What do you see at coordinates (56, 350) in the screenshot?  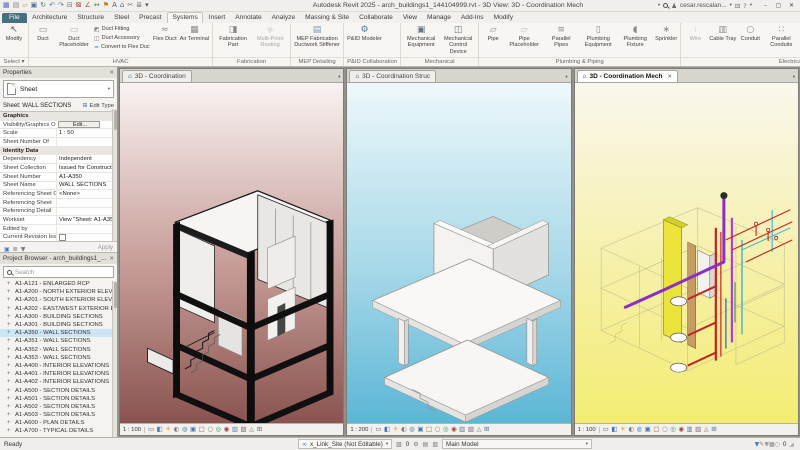 I see `sheet-tree-item: + A1-A352 - WALL SECTIONS` at bounding box center [56, 350].